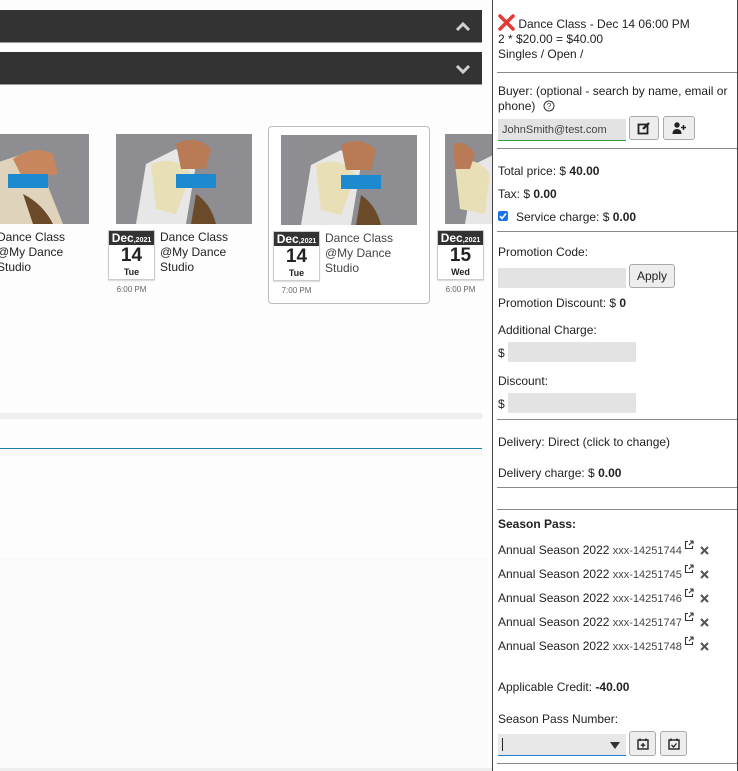 Image resolution: width=738 pixels, height=771 pixels. What do you see at coordinates (503, 216) in the screenshot?
I see `service-charge-checkbox` at bounding box center [503, 216].